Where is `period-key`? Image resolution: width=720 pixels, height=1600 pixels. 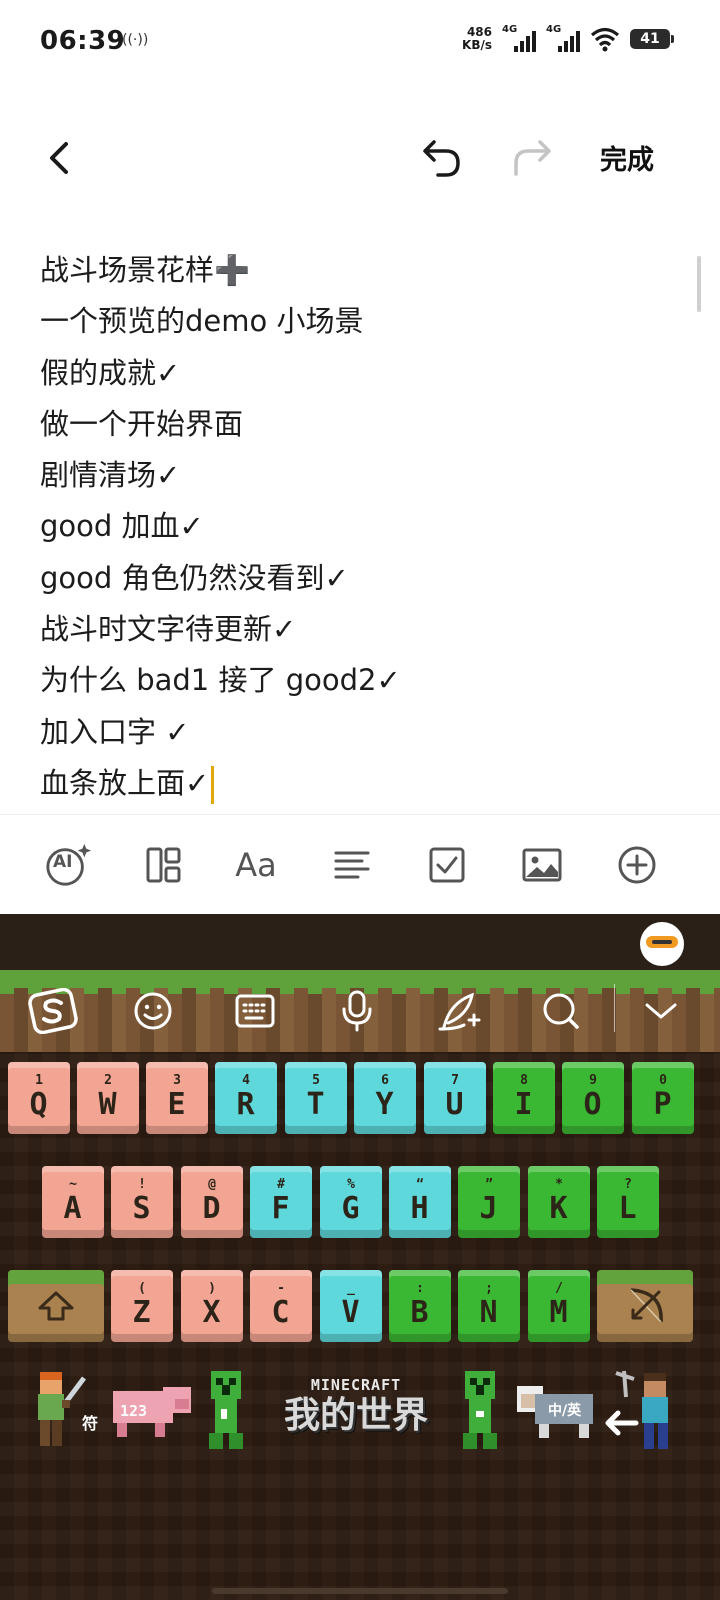 period-key is located at coordinates (480, 1411).